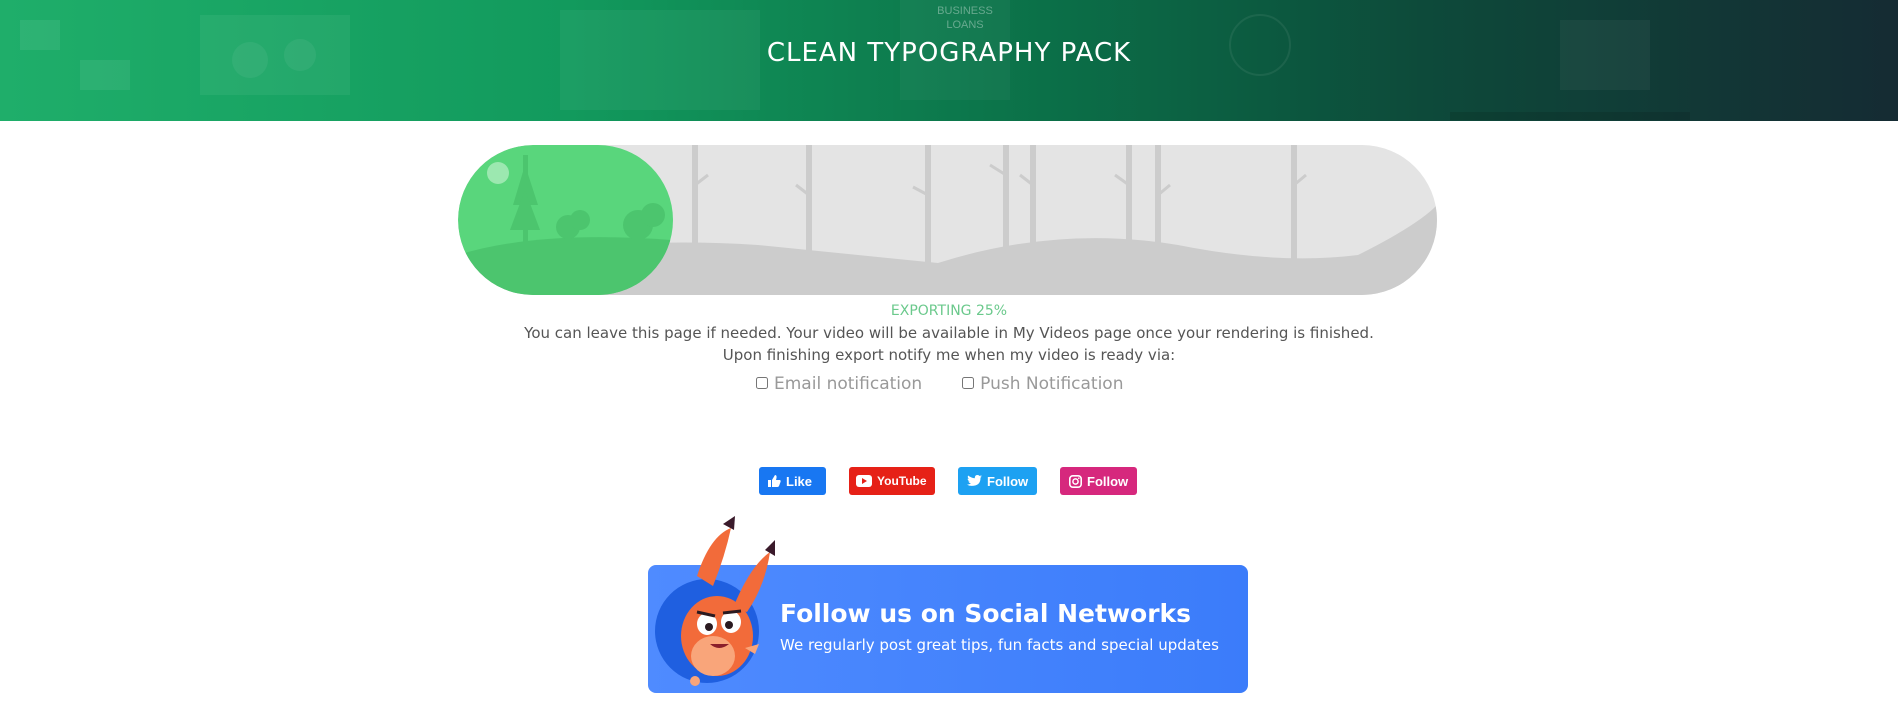 This screenshot has height=717, width=1898. I want to click on page-title: CLEAN TYPOGRAPHY PACK, so click(949, 53).